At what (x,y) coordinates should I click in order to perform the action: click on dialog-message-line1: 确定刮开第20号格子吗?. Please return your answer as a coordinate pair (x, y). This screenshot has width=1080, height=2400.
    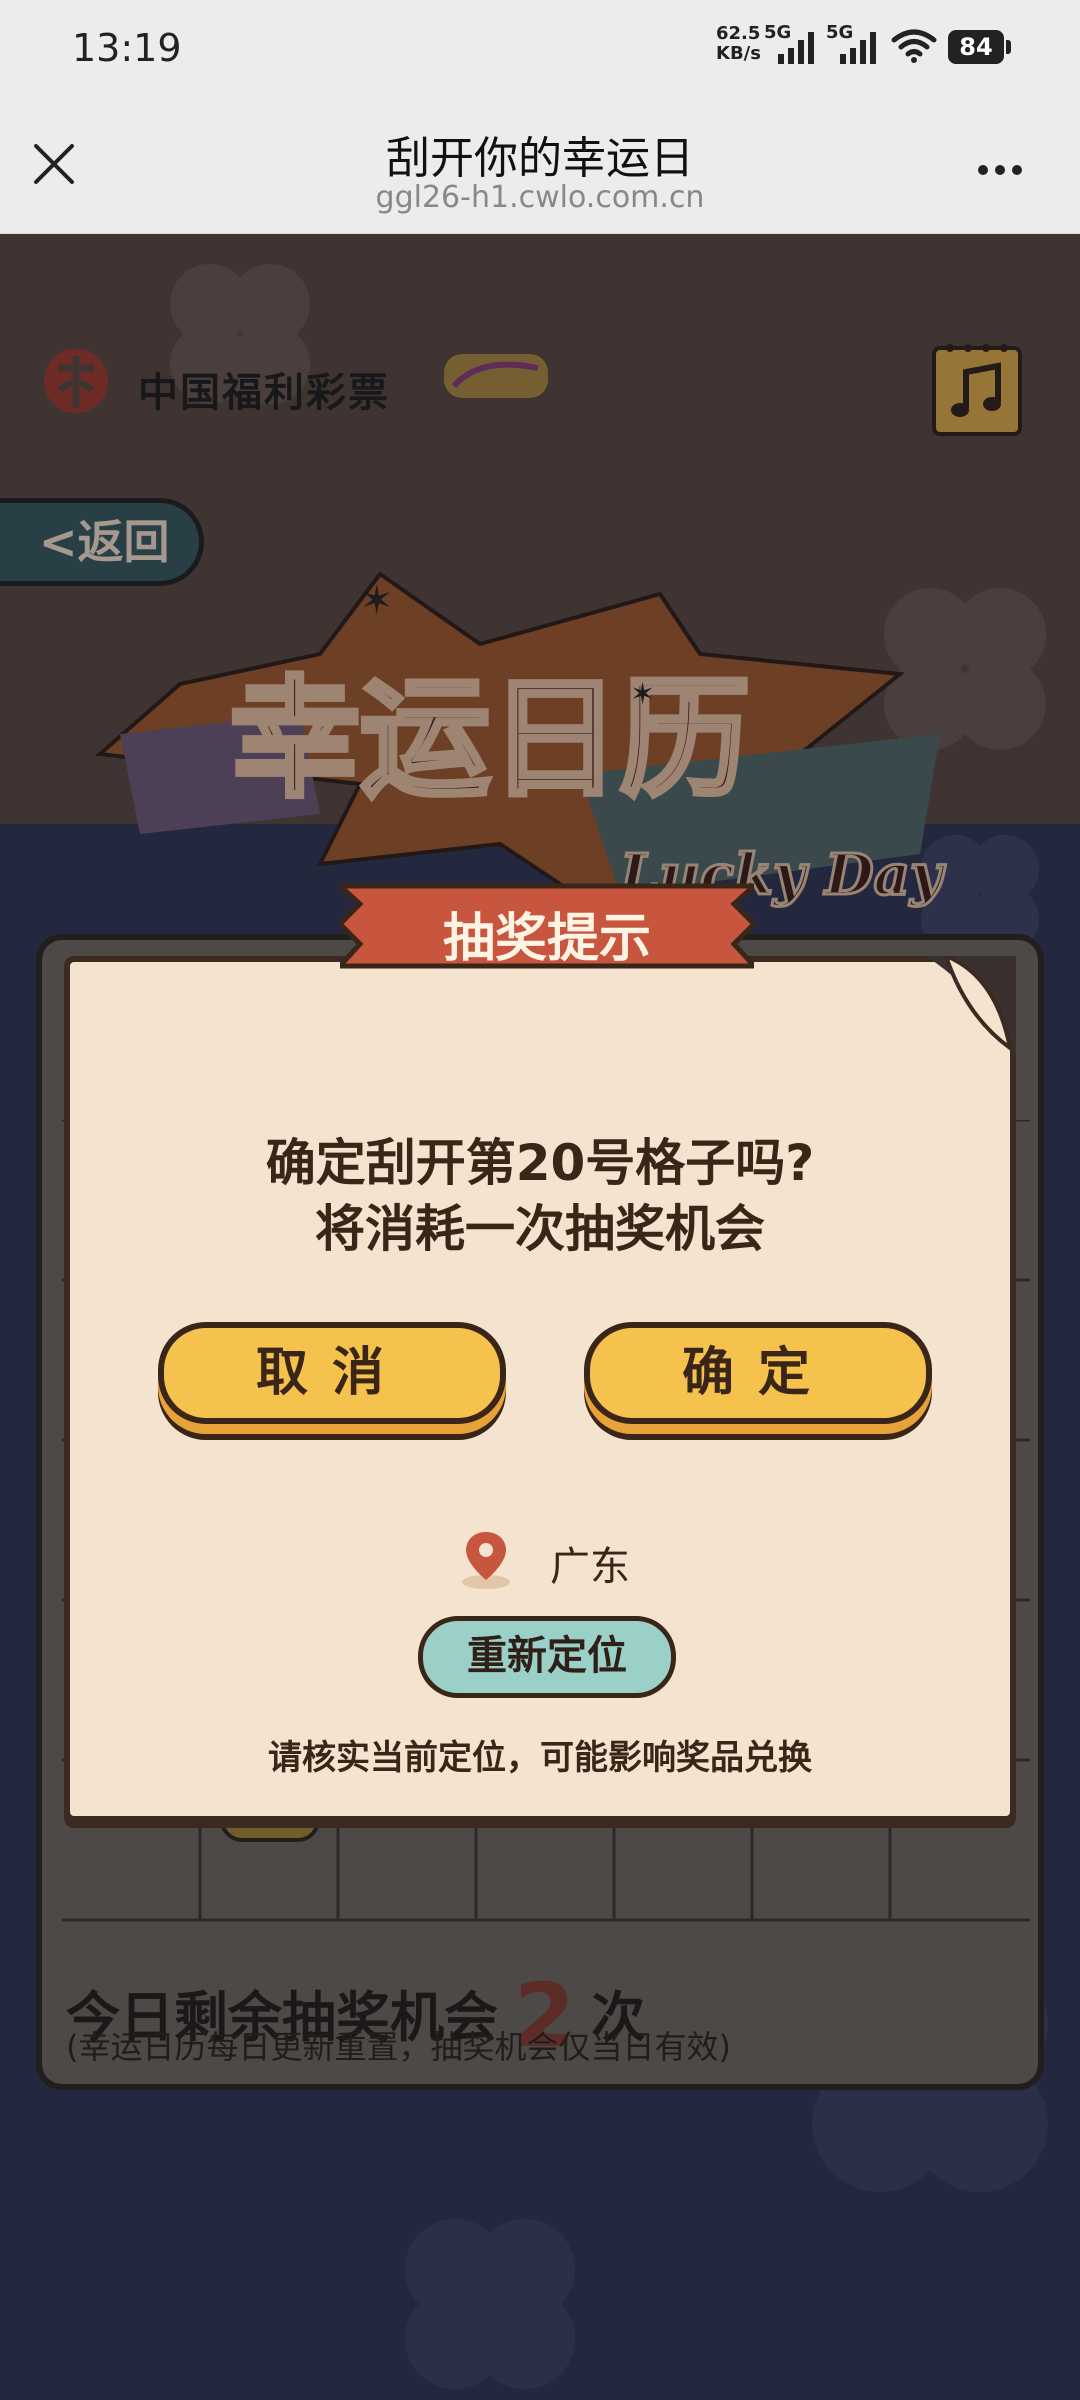
    Looking at the image, I should click on (540, 1163).